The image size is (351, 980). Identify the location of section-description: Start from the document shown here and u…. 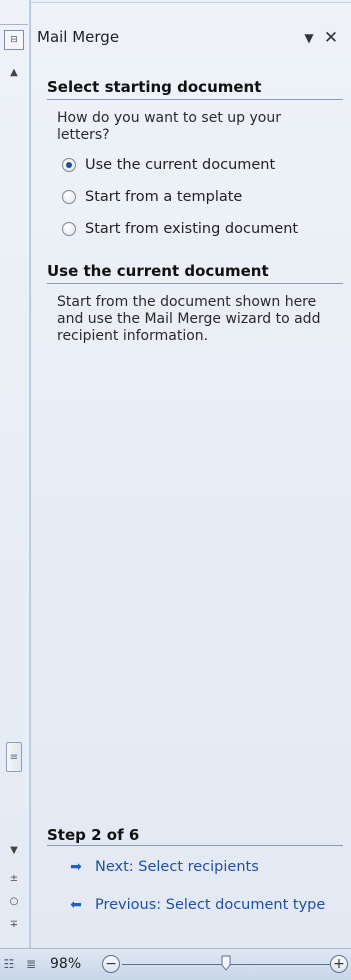
(189, 319).